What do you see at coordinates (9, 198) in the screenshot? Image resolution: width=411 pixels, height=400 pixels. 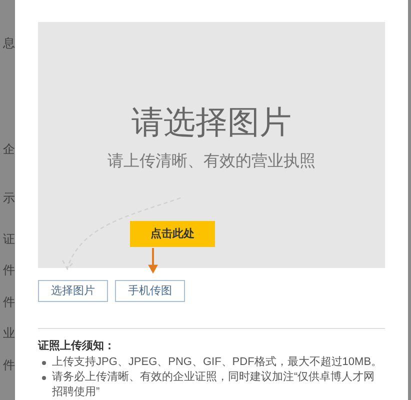 I see `backdrop-text: 示` at bounding box center [9, 198].